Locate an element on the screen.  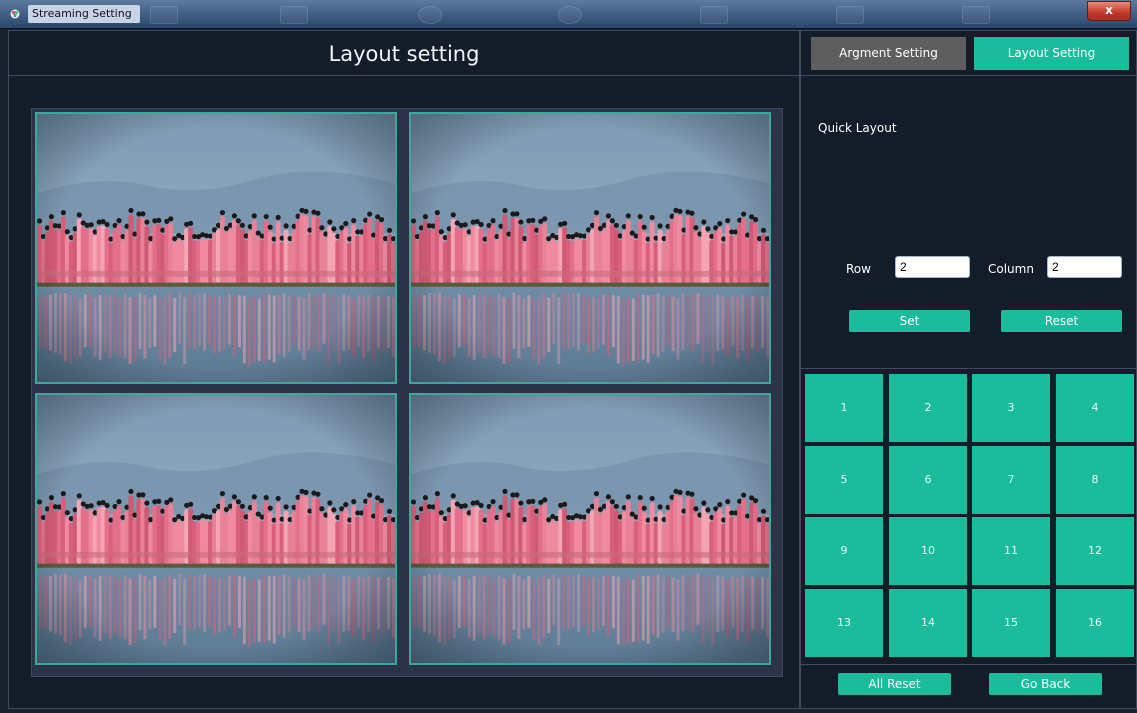
preset-button-10: 10 is located at coordinates (928, 551).